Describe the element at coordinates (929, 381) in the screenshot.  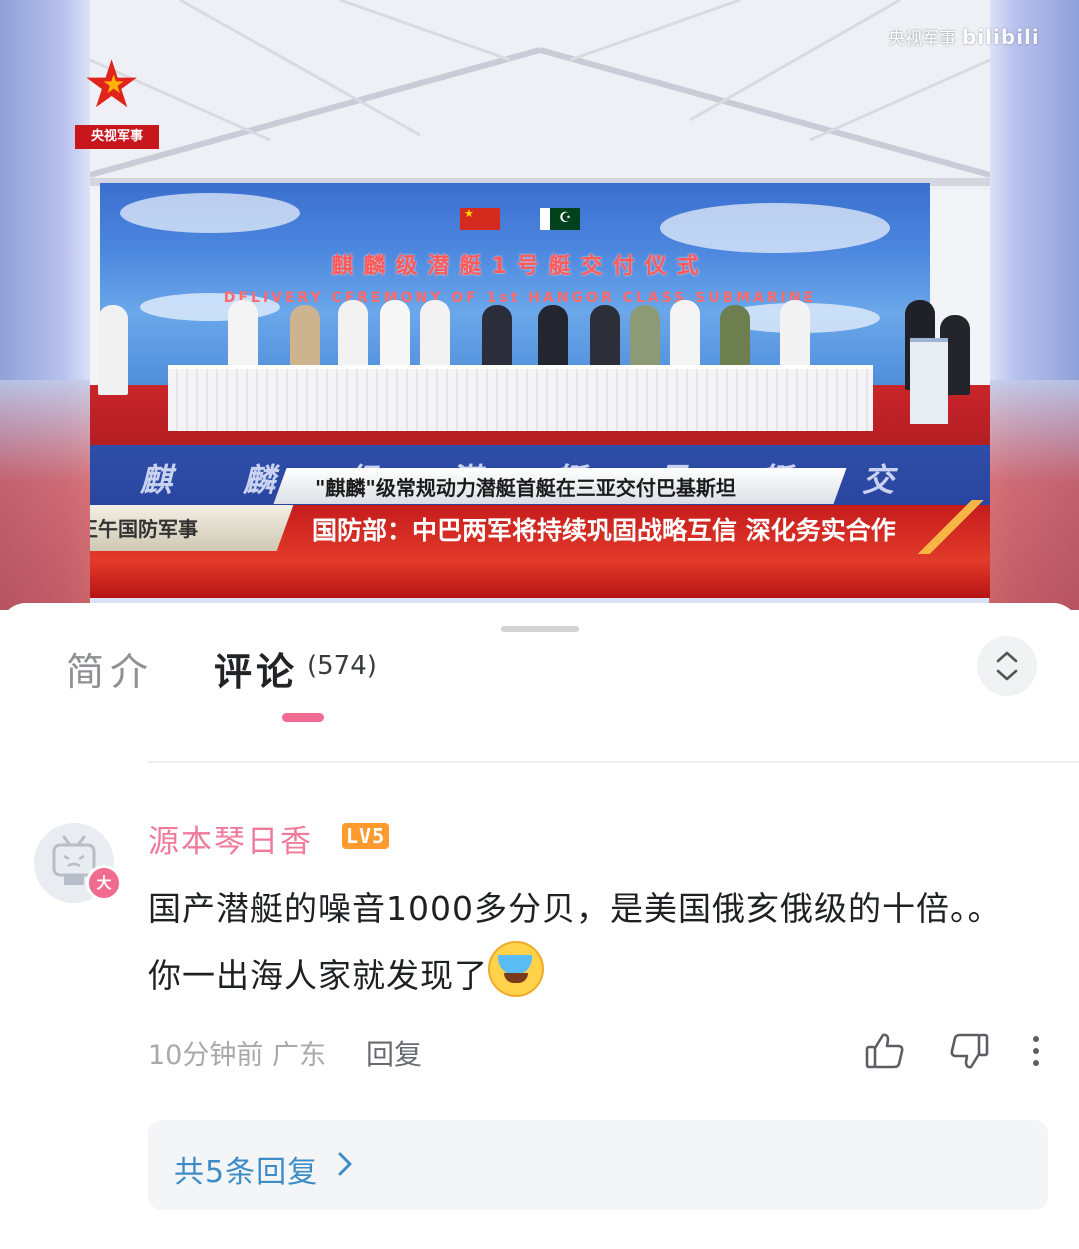
I see `podium` at that location.